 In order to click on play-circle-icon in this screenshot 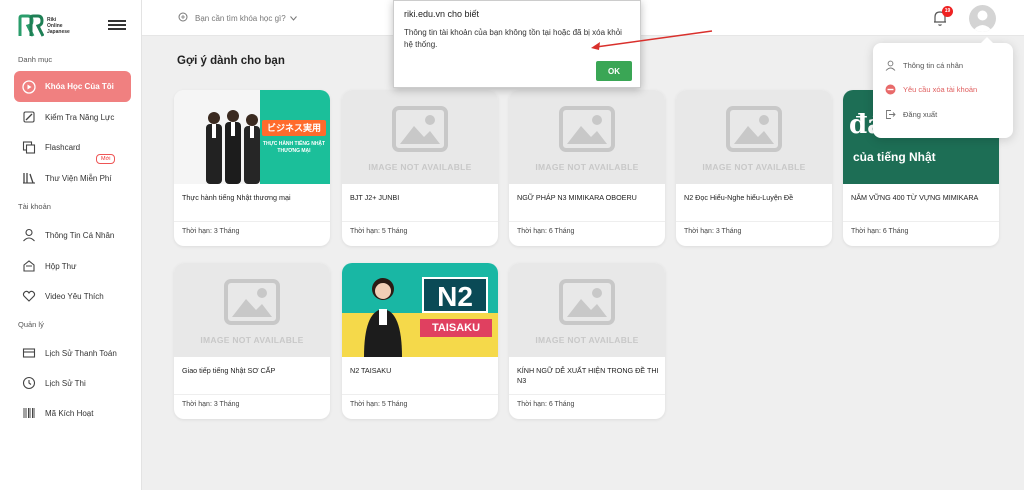, I will do `click(29, 86)`.